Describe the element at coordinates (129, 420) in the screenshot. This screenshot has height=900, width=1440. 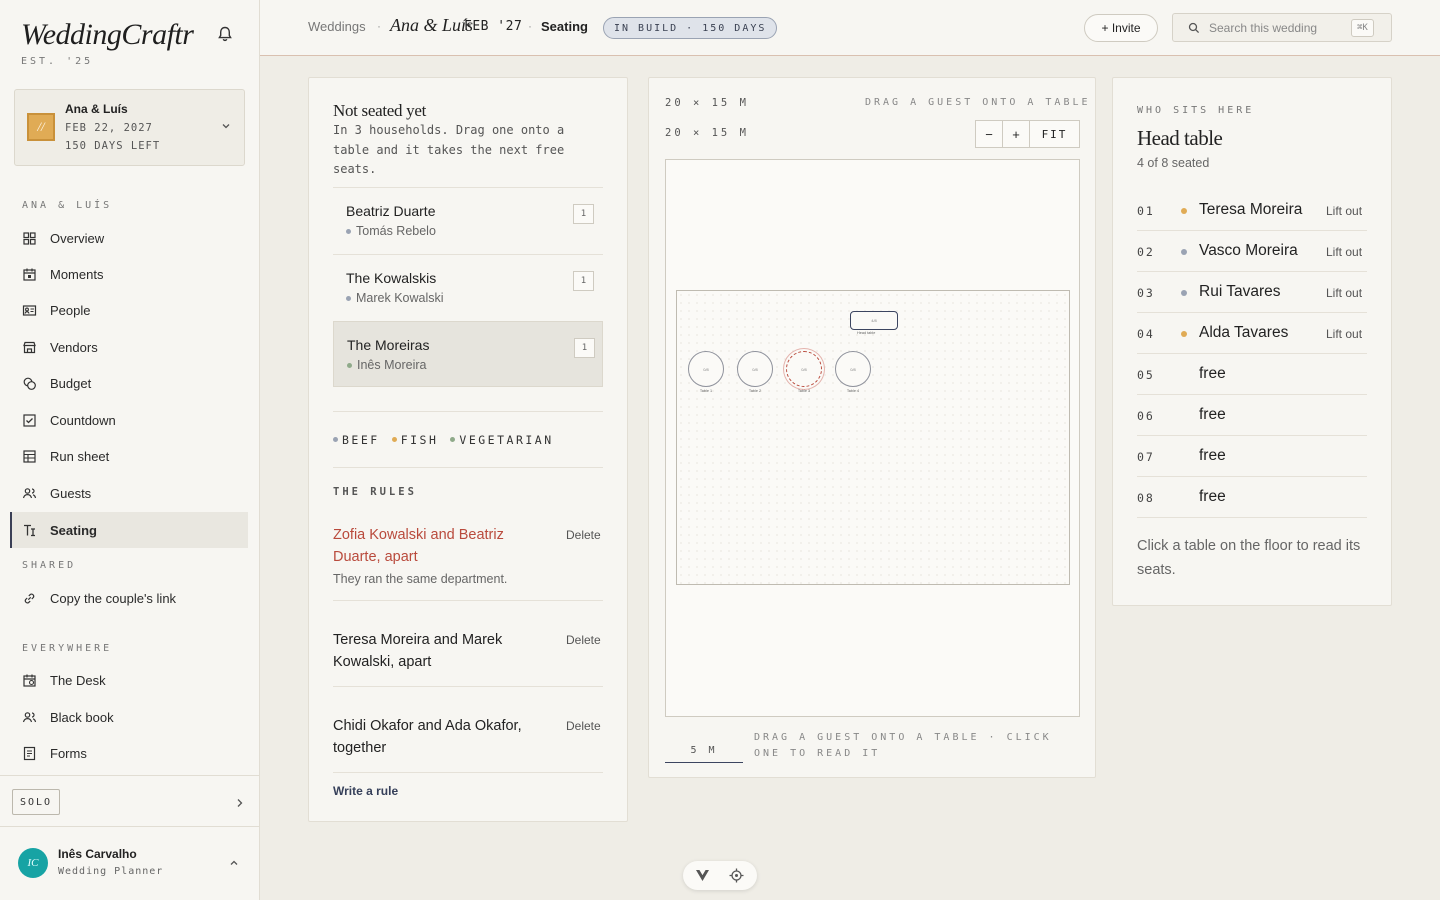
I see `sidebar-item-countdown: Countdown` at that location.